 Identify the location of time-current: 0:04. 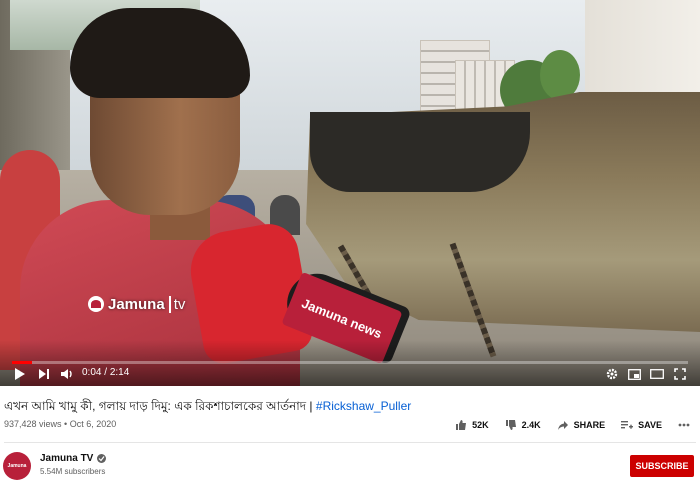
(92, 372).